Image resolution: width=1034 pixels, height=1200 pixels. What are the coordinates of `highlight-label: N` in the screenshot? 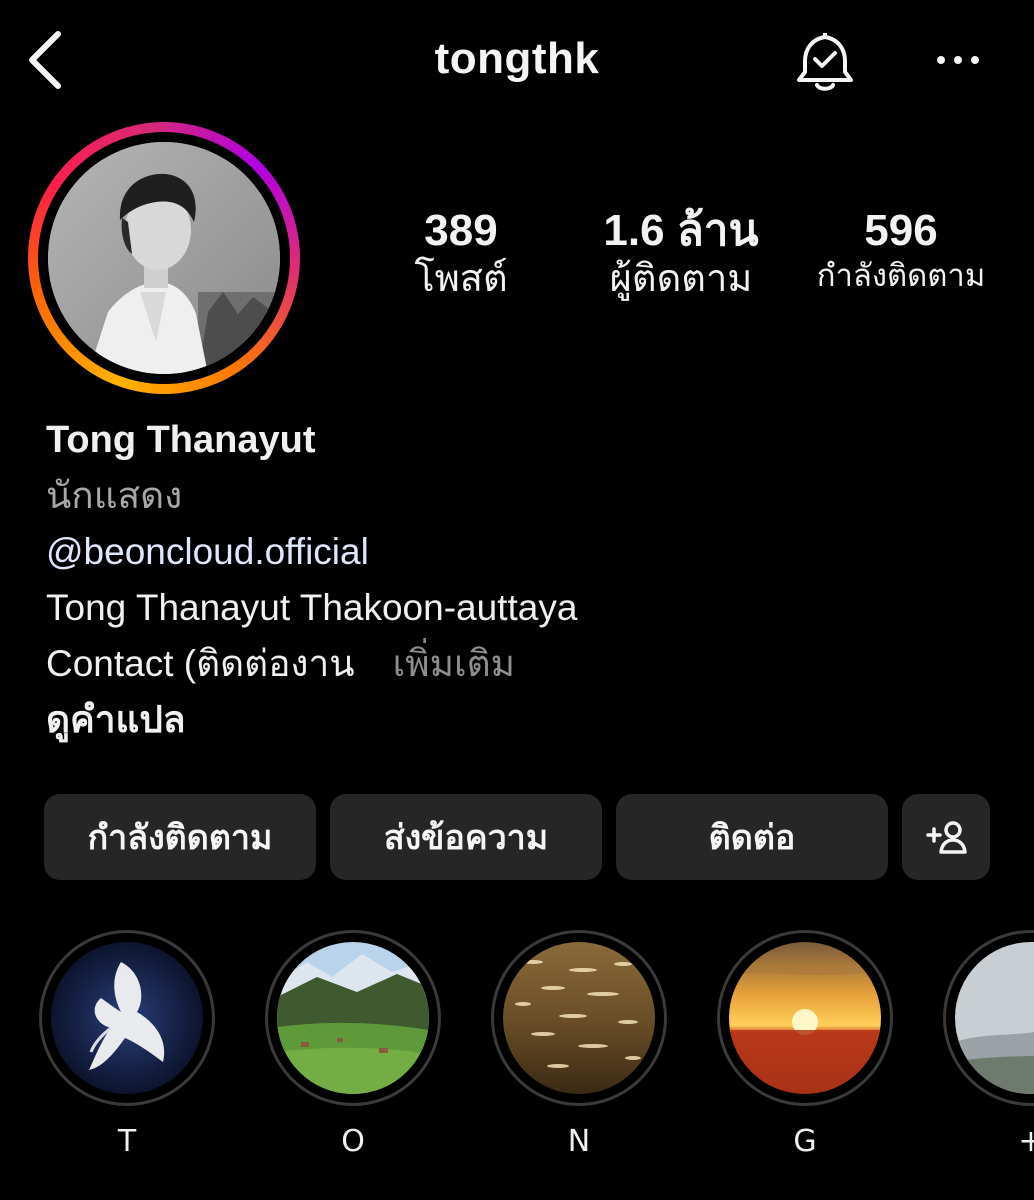 It's located at (579, 1141).